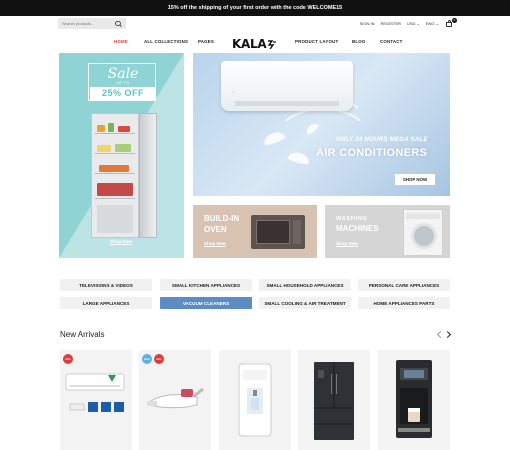 The width and height of the screenshot is (510, 450). Describe the element at coordinates (454, 20) in the screenshot. I see `cart-count-badge: 0` at that location.